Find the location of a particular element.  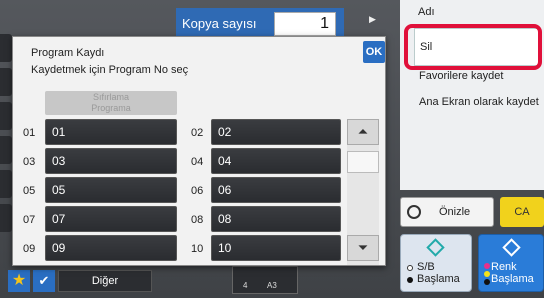

star-icon: ★ is located at coordinates (19, 281).